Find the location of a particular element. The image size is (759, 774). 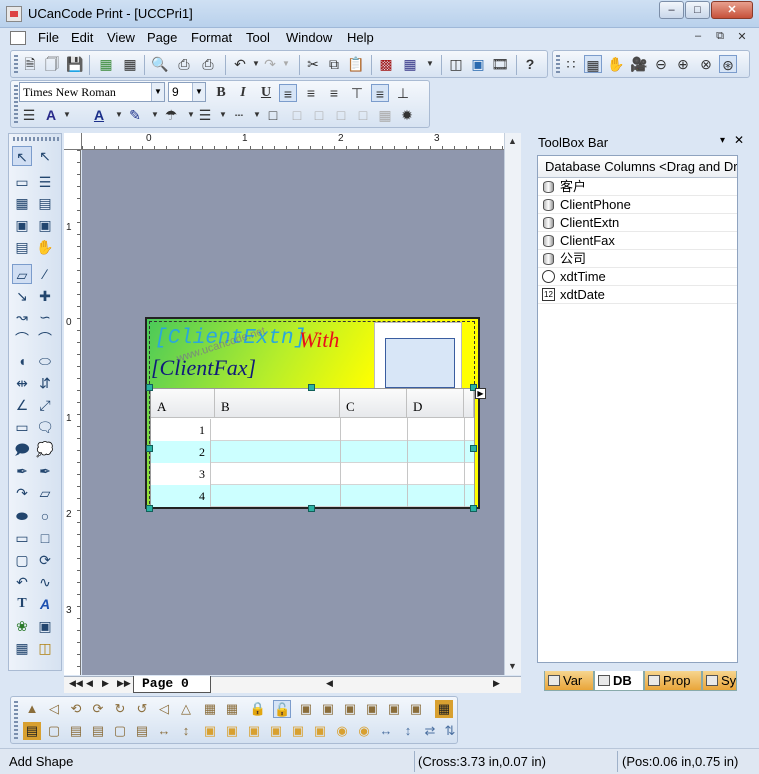

underline-button: U is located at coordinates (266, 93).